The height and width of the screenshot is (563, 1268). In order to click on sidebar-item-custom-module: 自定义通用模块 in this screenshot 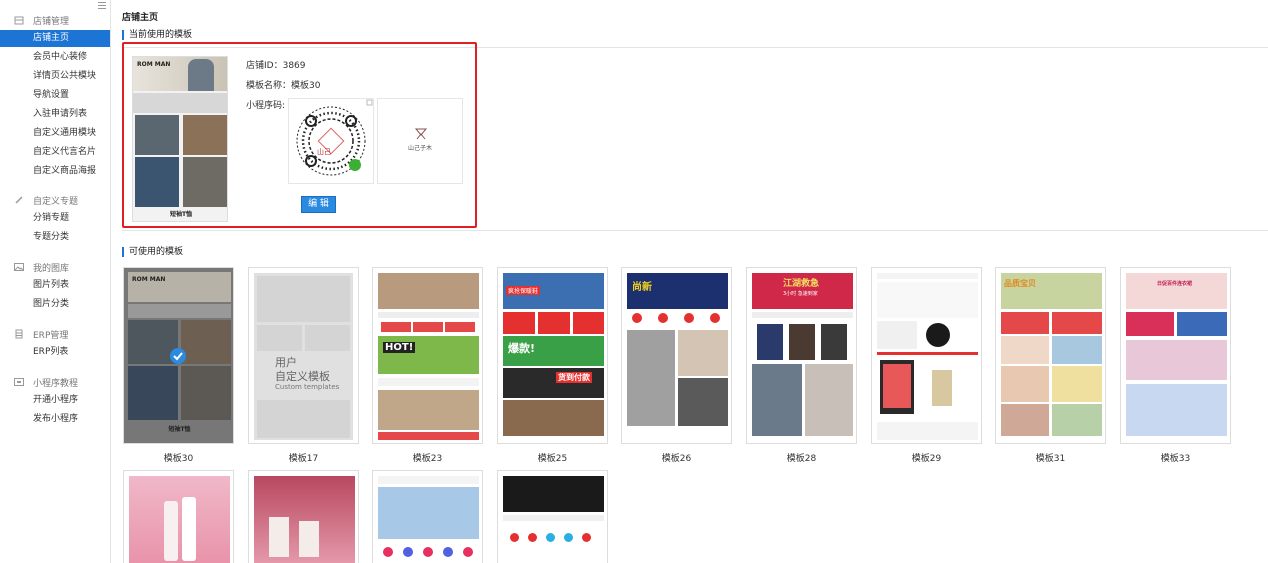, I will do `click(55, 133)`.